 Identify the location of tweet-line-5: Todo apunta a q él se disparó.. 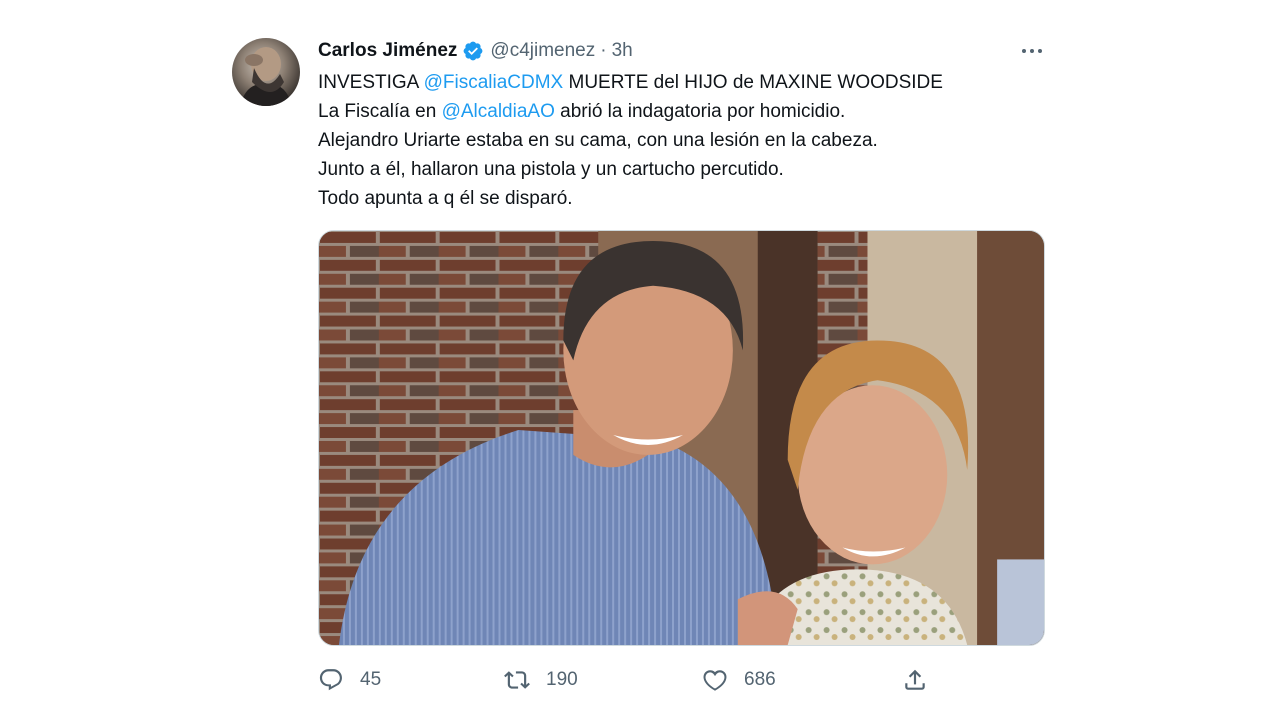
(445, 198).